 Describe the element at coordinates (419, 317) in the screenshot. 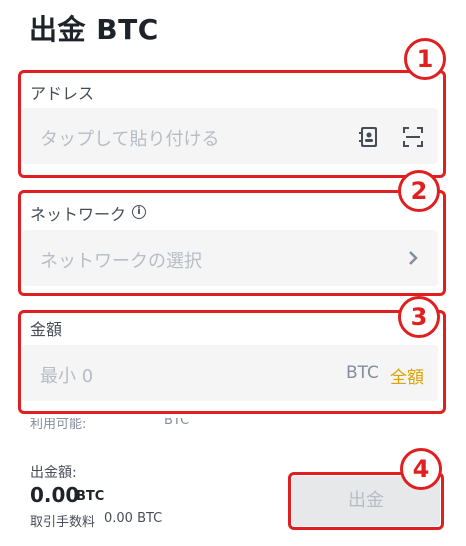

I see `marker-3: 3` at that location.